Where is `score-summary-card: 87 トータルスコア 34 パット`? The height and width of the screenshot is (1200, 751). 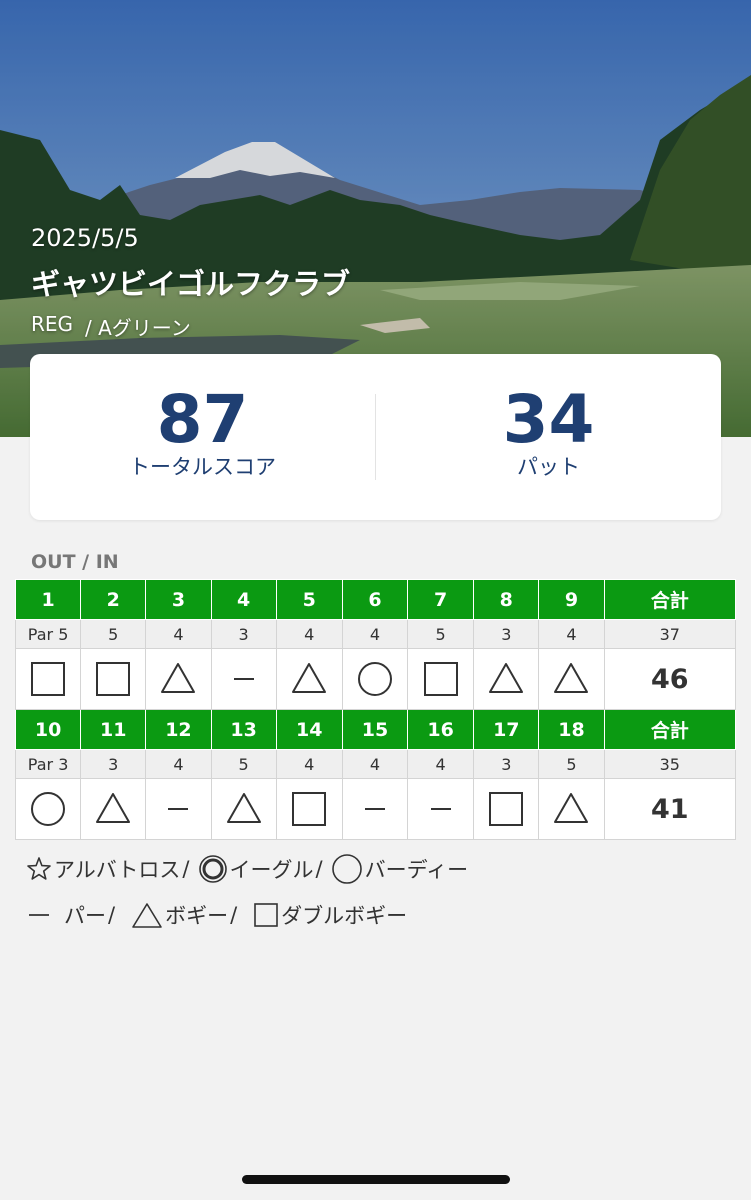
score-summary-card: 87 トータルスコア 34 パット is located at coordinates (375, 437).